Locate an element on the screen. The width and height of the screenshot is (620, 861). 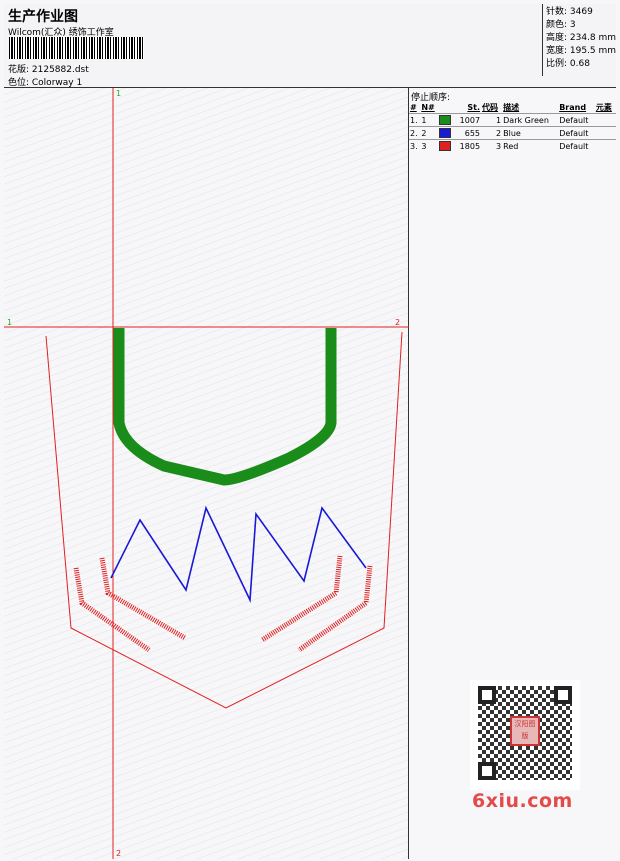
guide-label-v-top: 1 is located at coordinates (118, 93).